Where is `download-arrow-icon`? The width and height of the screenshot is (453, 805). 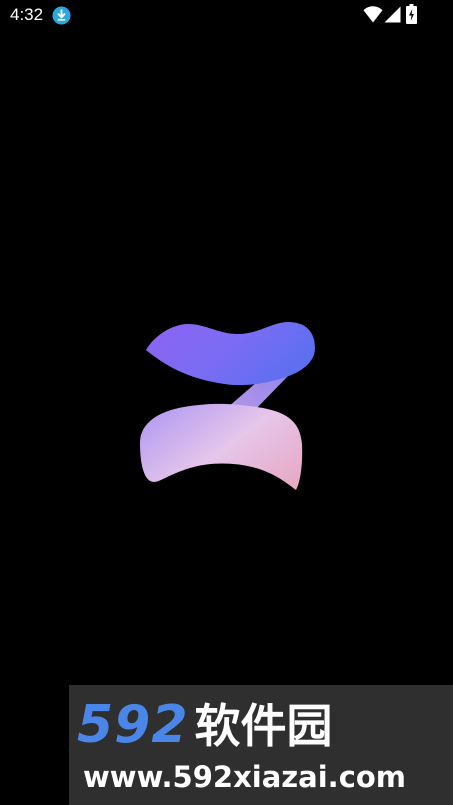 download-arrow-icon is located at coordinates (61, 15).